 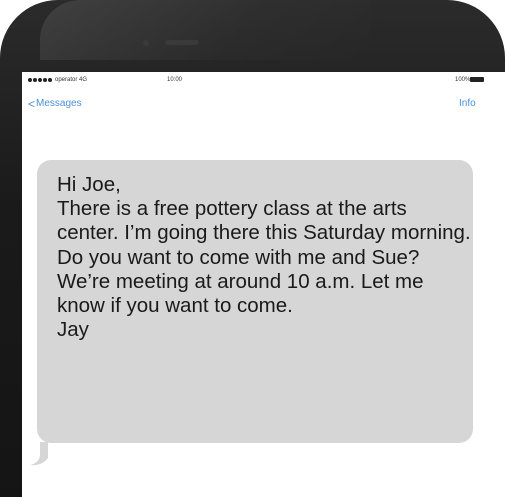 I want to click on back-button: < Messages, so click(x=55, y=103).